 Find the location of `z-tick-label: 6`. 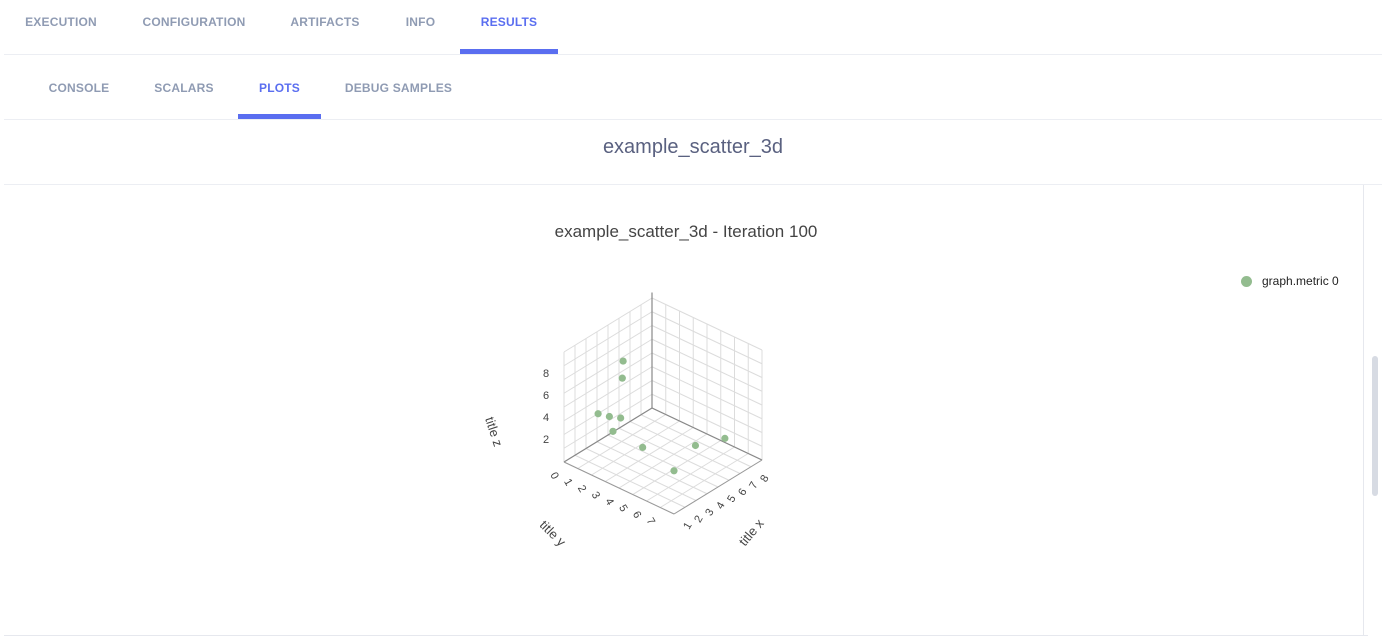

z-tick-label: 6 is located at coordinates (546, 396).